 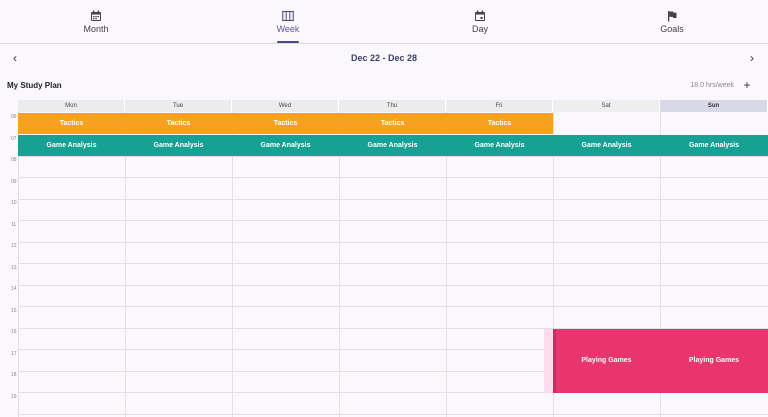 I want to click on view-tabs: Month Week Day Goals, so click(x=384, y=22).